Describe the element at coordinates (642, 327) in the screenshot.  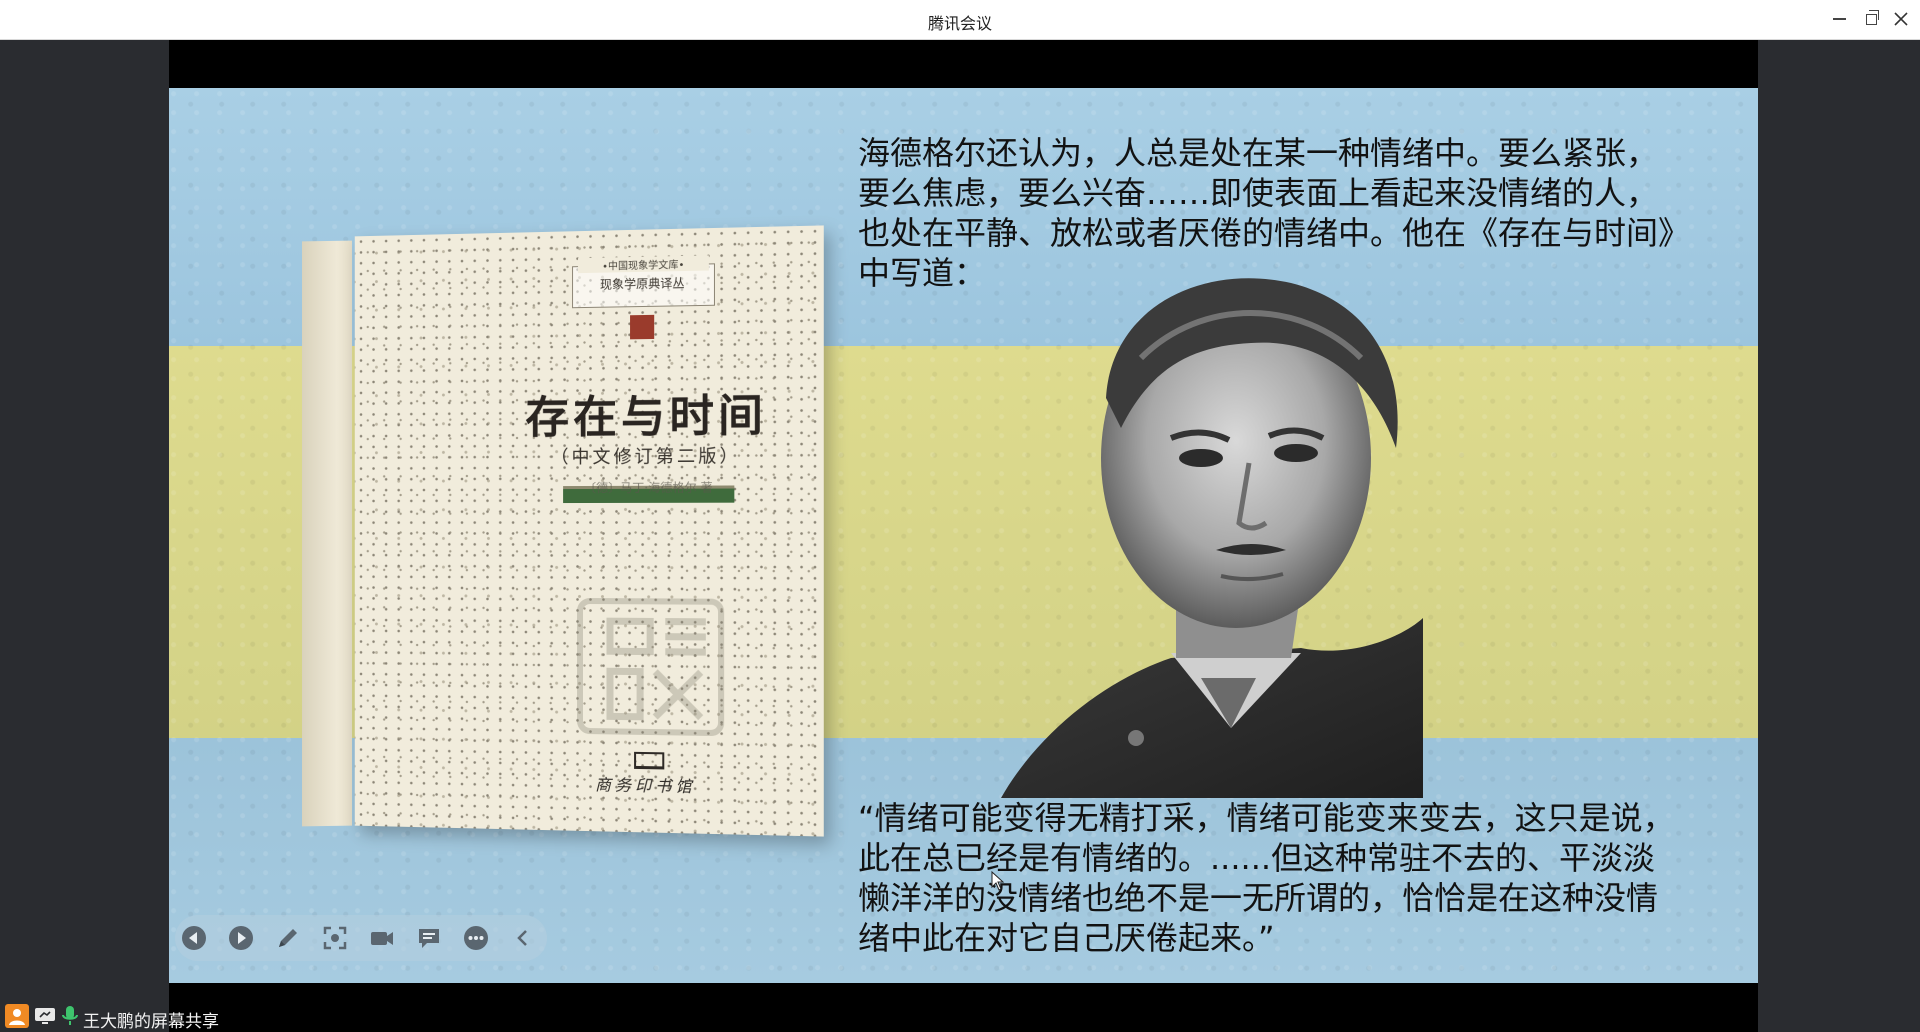
I see `small-seal-icon` at that location.